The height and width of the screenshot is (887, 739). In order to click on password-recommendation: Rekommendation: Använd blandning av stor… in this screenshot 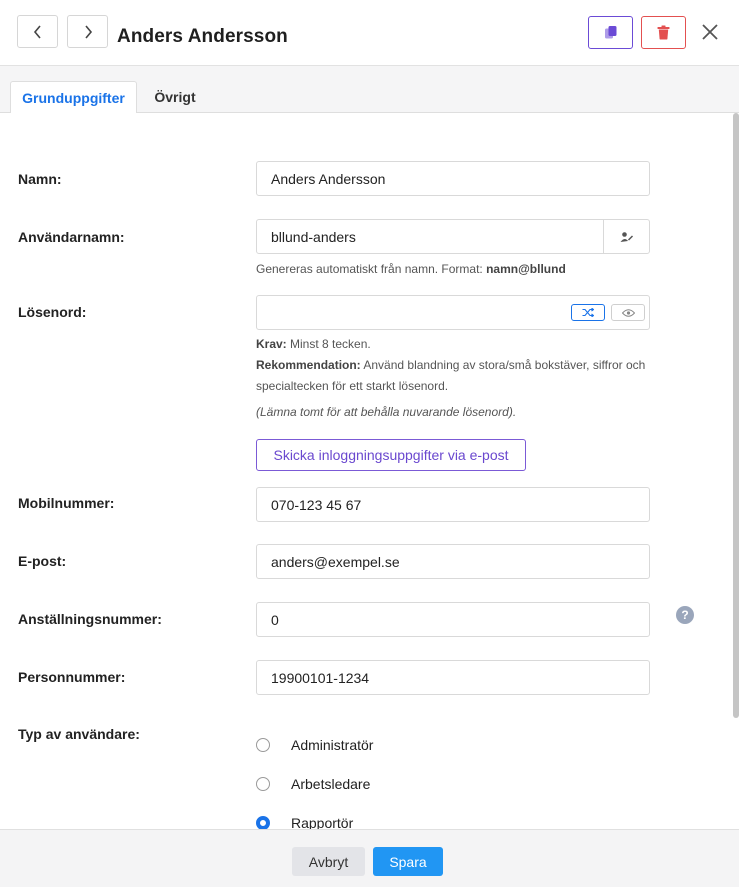, I will do `click(451, 365)`.